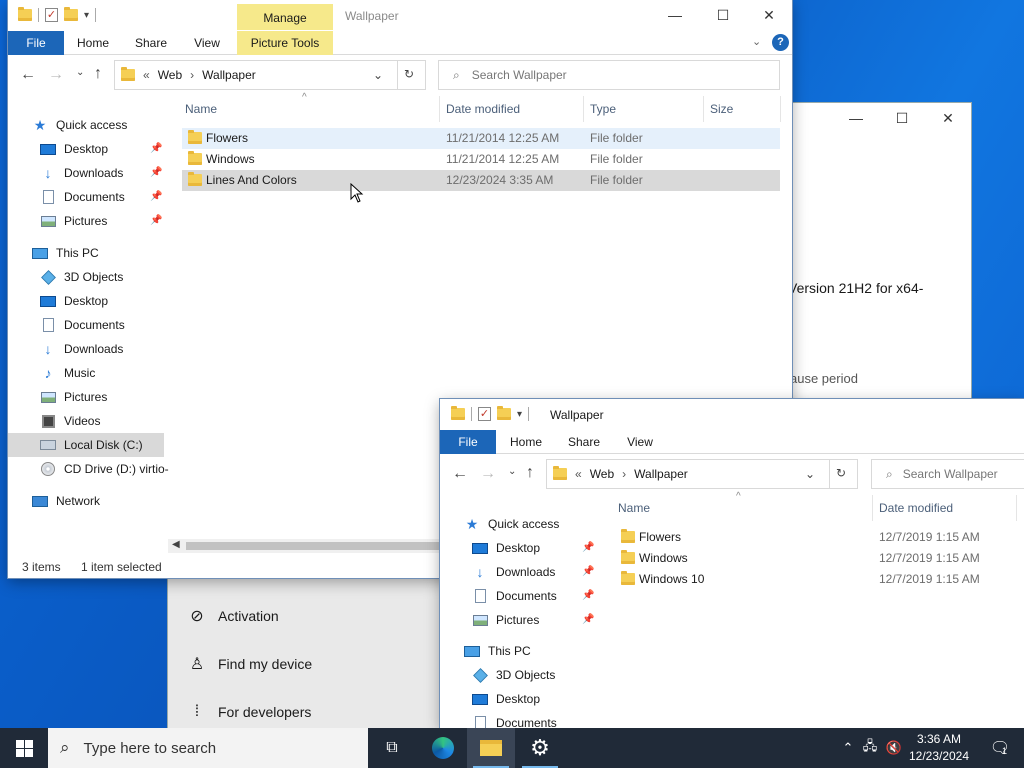 The image size is (1024, 768). Describe the element at coordinates (285, 43) in the screenshot. I see `tab-picture-tools: Picture Tools` at that location.